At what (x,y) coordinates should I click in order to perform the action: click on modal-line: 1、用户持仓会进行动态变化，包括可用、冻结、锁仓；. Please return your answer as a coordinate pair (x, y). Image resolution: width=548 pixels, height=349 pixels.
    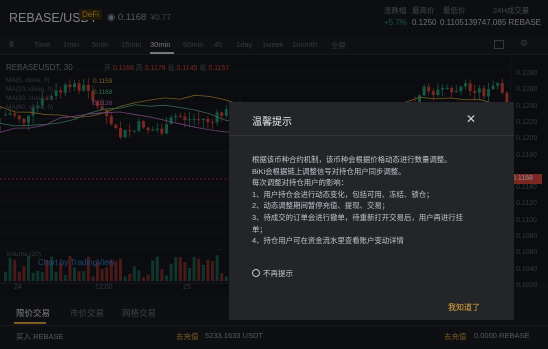
    Looking at the image, I should click on (343, 194).